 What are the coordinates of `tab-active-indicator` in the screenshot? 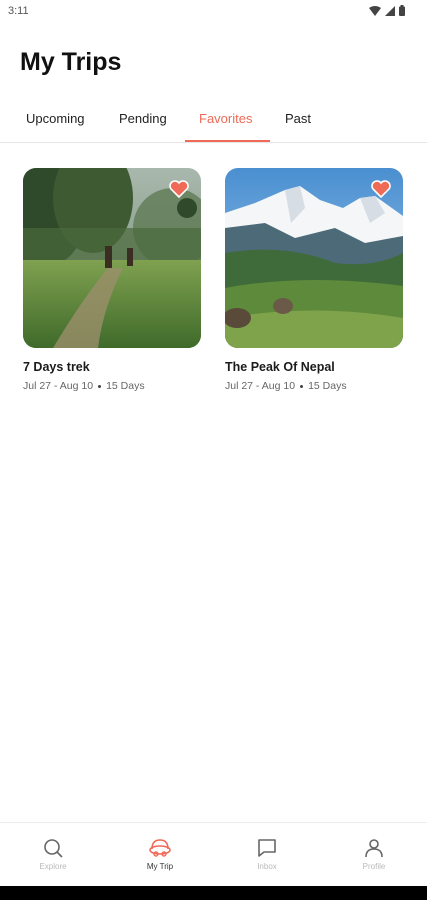 It's located at (227, 141).